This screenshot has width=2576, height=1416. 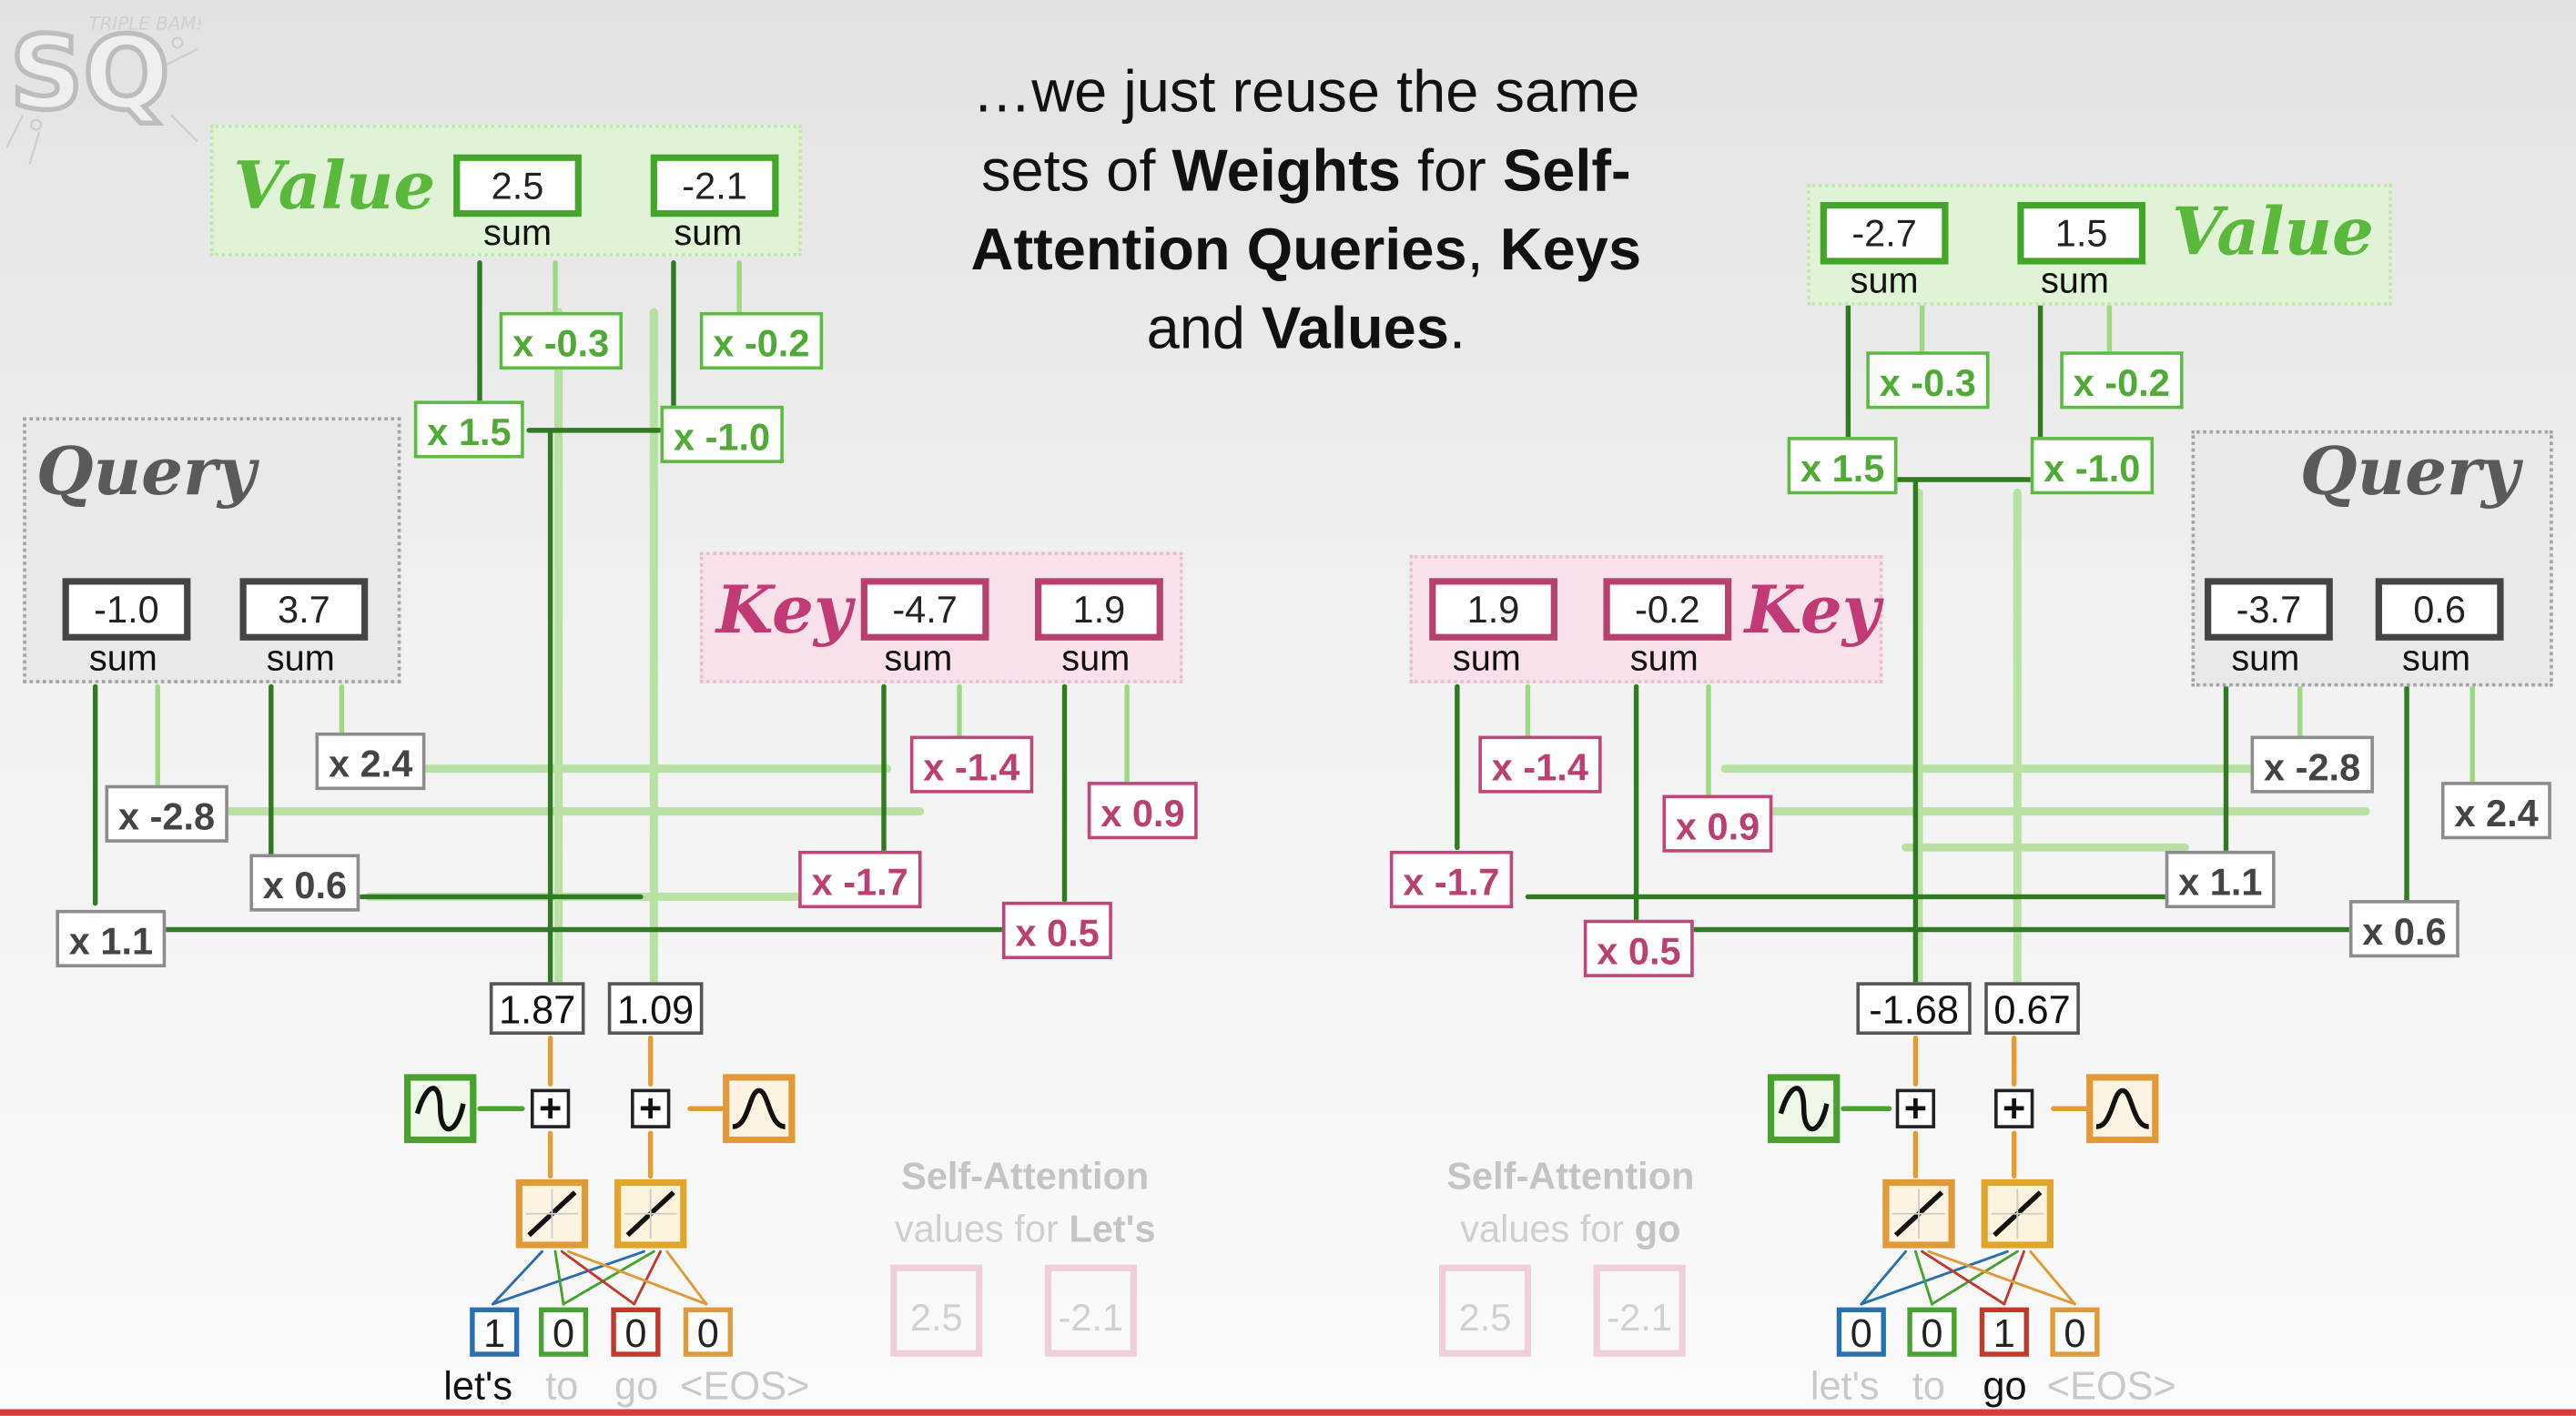 What do you see at coordinates (1639, 948) in the screenshot?
I see `right-key-weight: x 0.5` at bounding box center [1639, 948].